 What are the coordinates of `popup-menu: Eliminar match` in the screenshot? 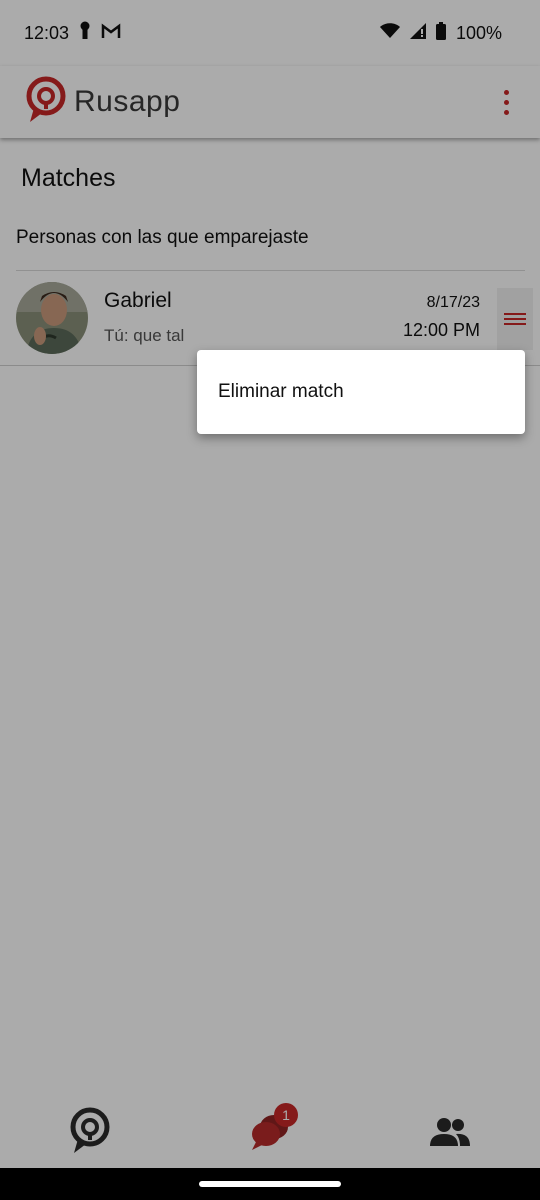 It's located at (361, 392).